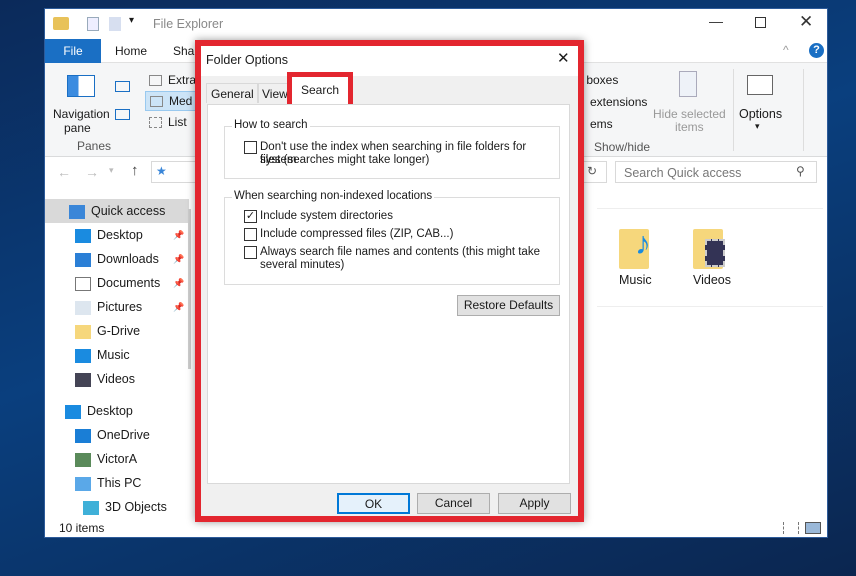 The height and width of the screenshot is (576, 856). What do you see at coordinates (760, 22) in the screenshot?
I see `maximize-button` at bounding box center [760, 22].